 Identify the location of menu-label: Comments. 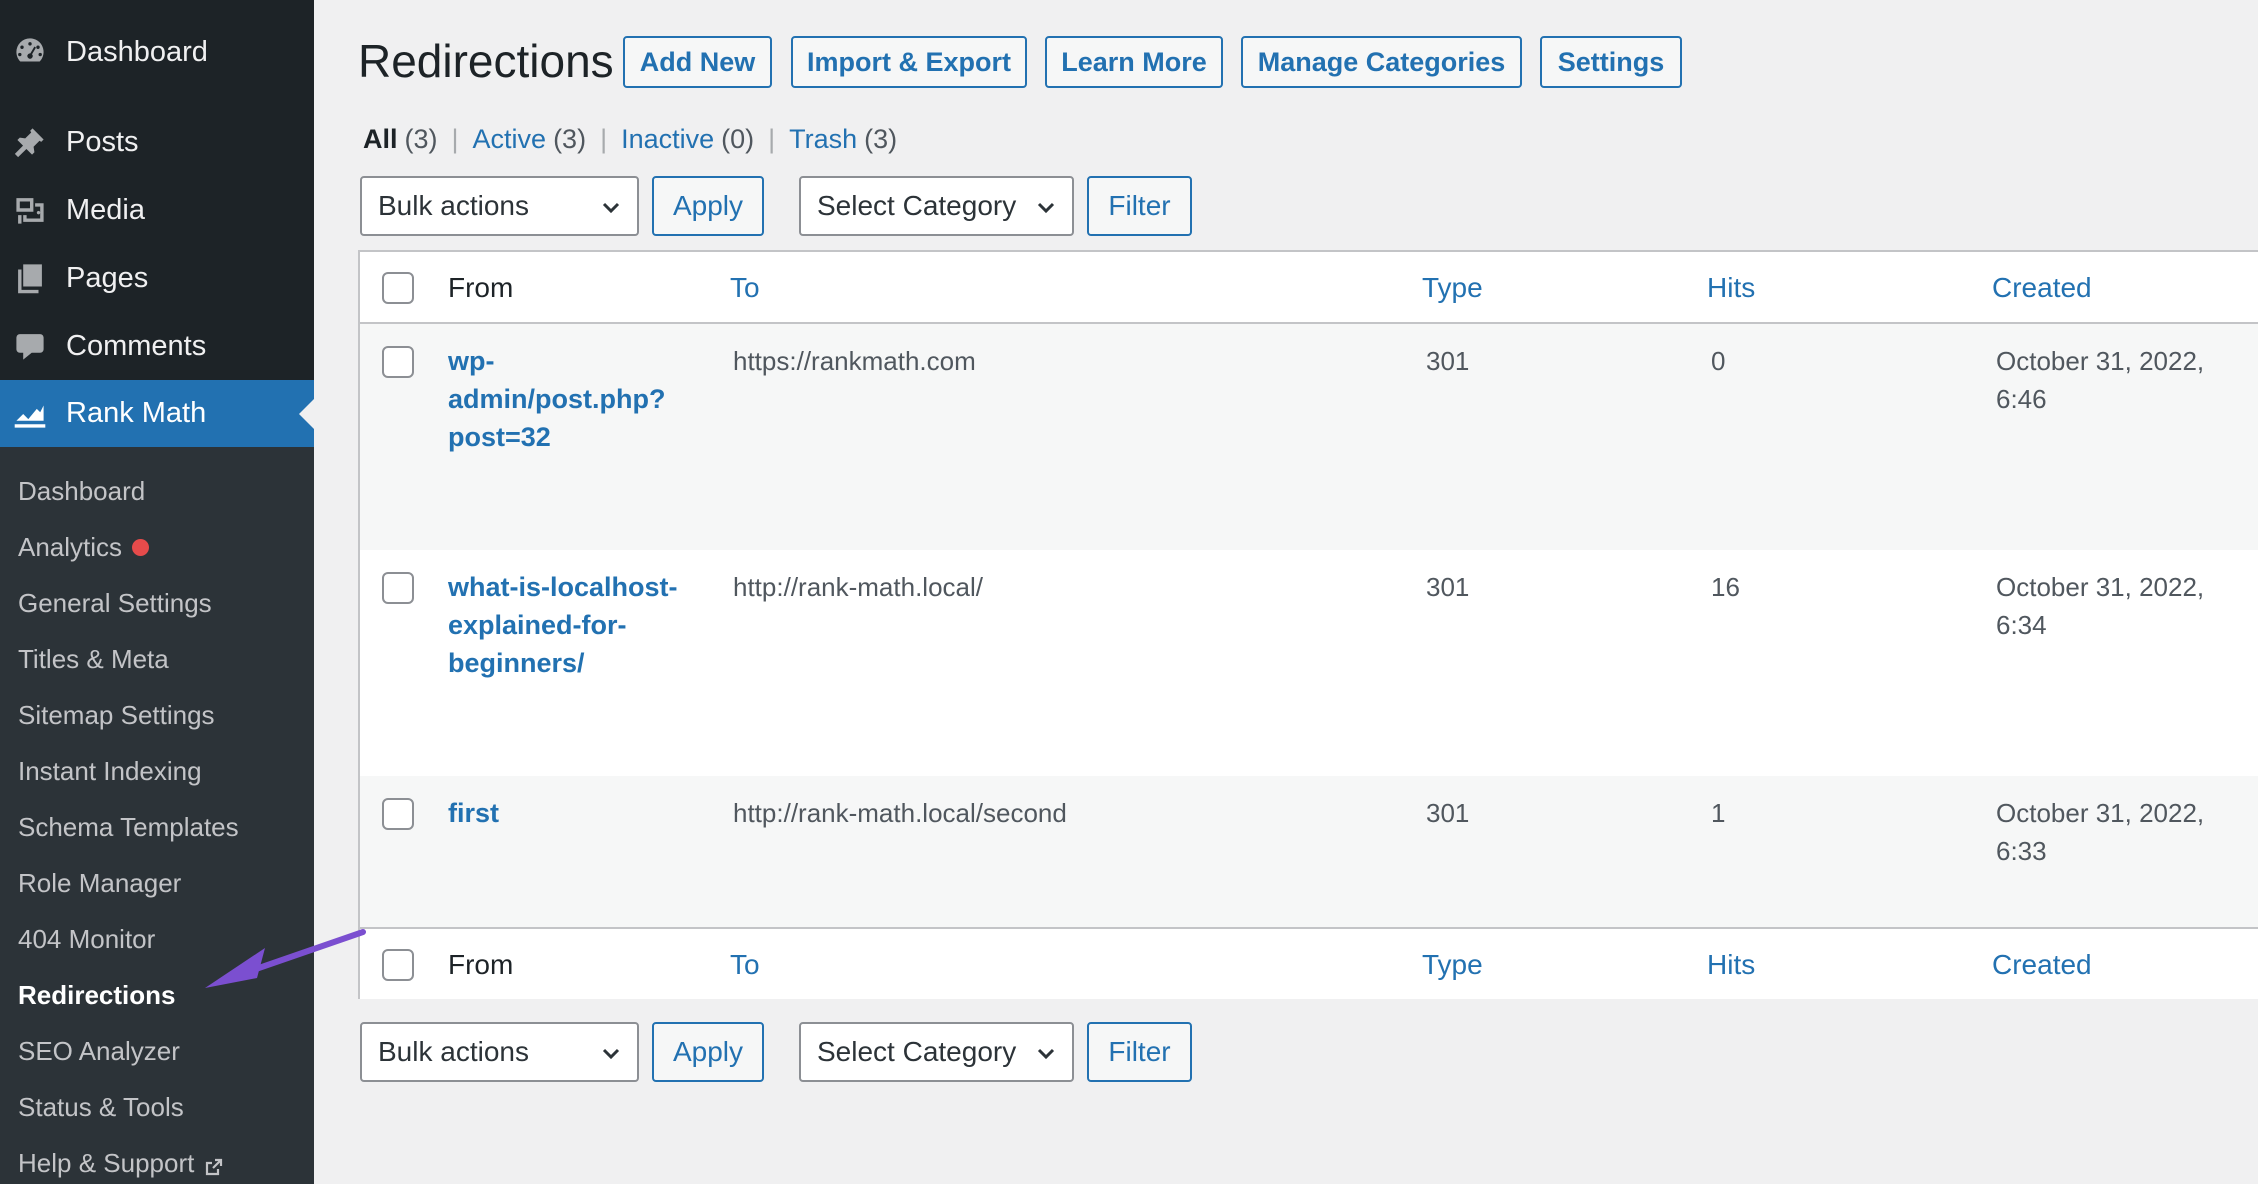
(136, 345).